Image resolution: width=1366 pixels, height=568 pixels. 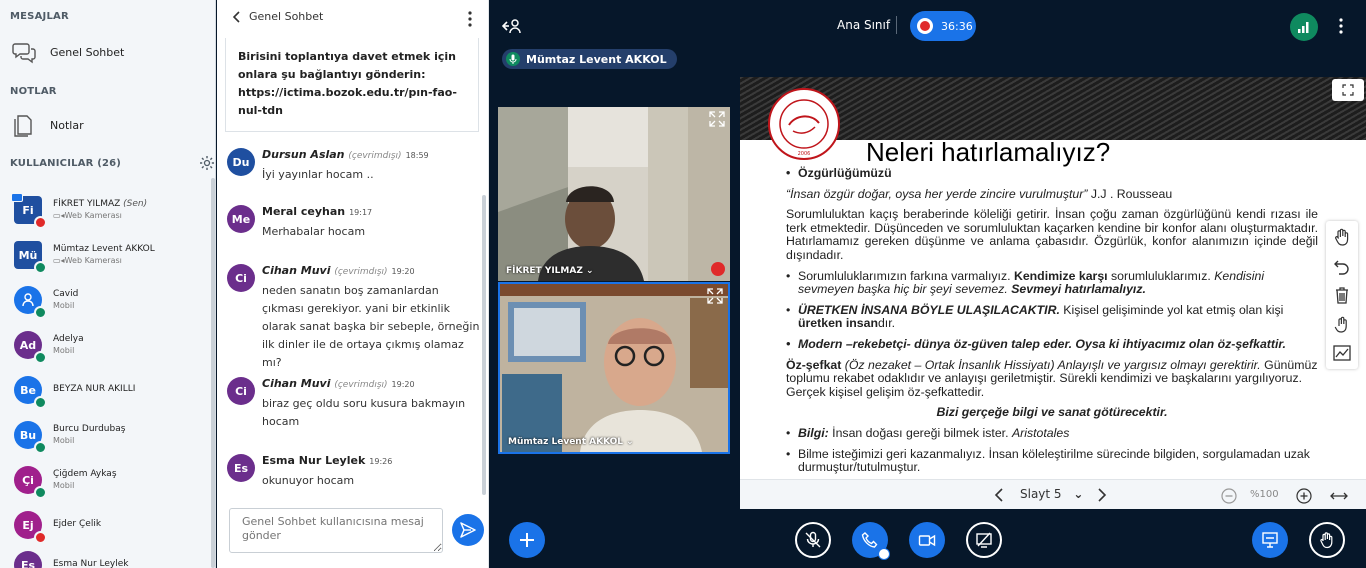 I want to click on presentation-toggle-button, so click(x=1270, y=540).